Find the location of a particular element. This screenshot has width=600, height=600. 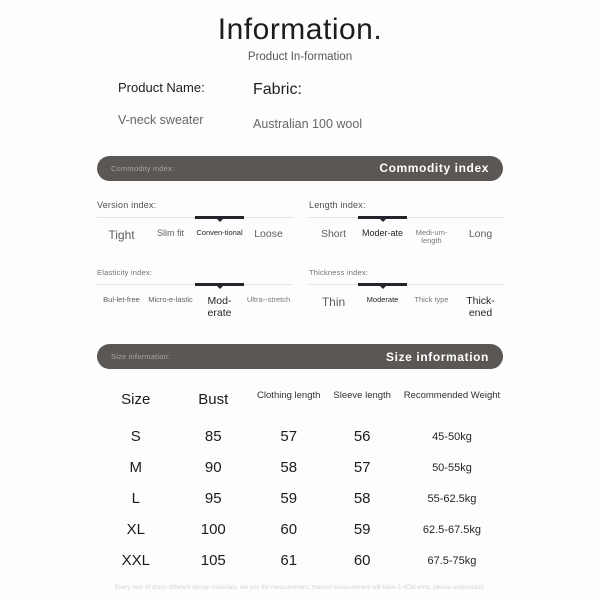

version-index-label-1: Slim fit is located at coordinates (170, 235).